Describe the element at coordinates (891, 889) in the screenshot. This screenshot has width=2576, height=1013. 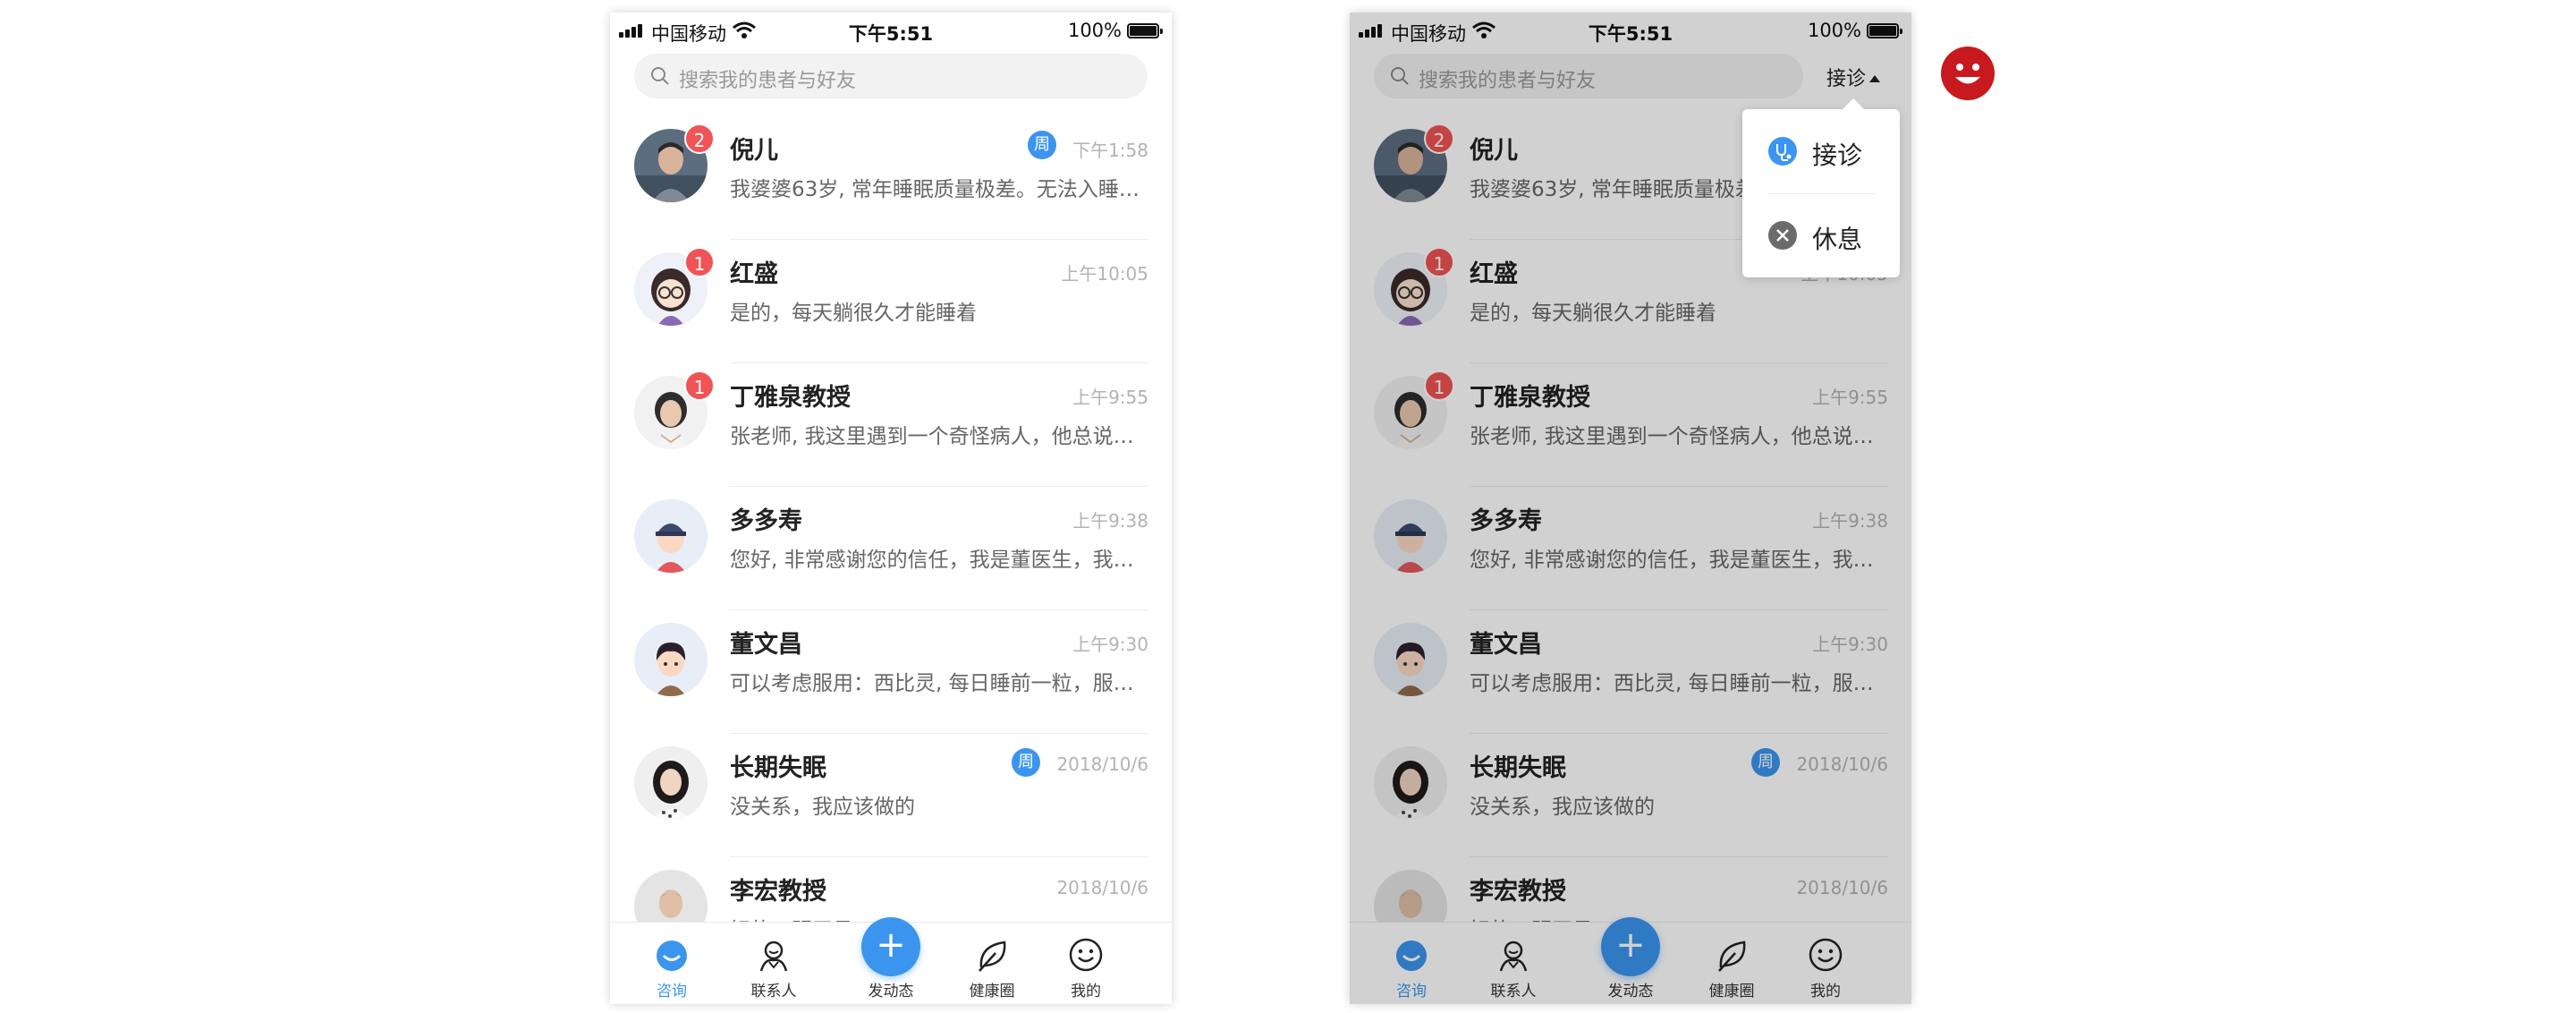
I see `chat-row: 李宏教授 2018/10/6 好的，明天见` at that location.